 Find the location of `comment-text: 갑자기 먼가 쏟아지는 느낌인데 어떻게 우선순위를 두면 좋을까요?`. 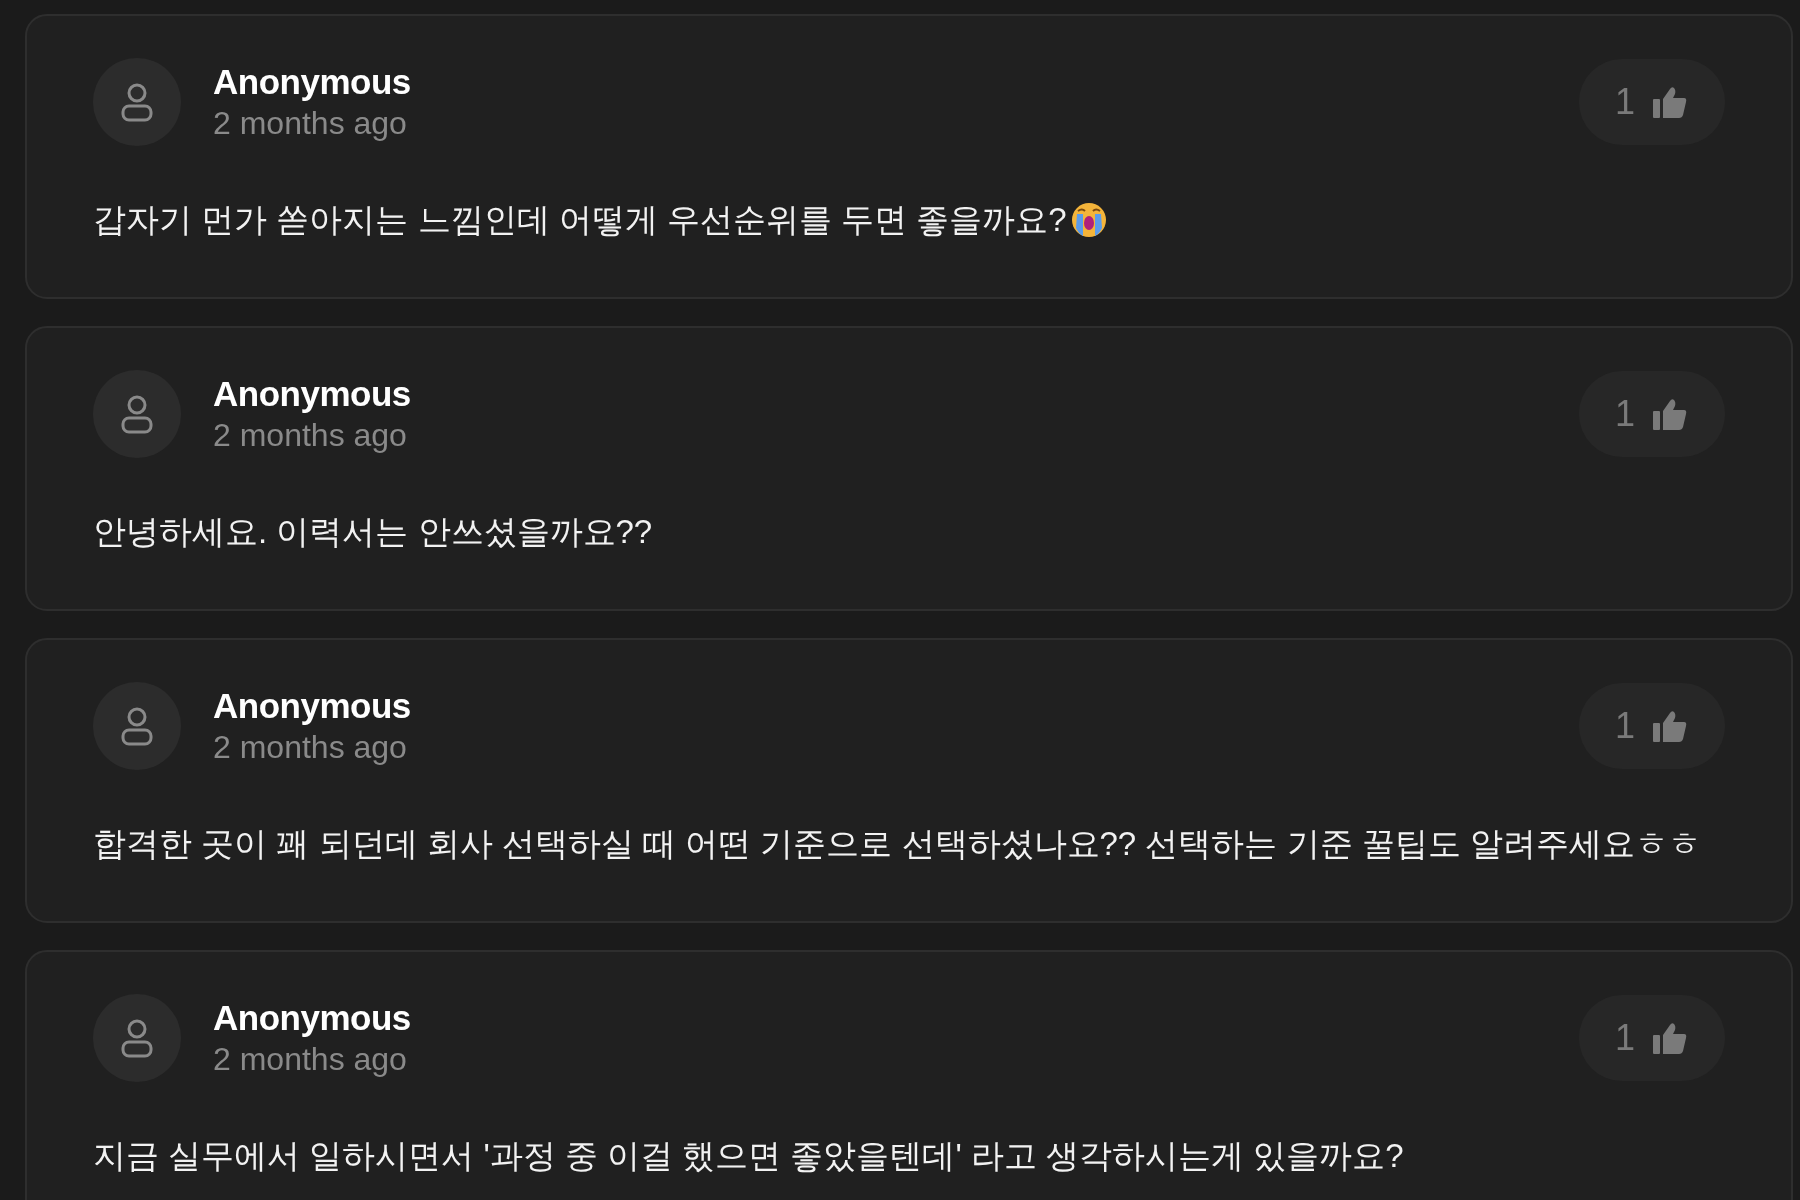

comment-text: 갑자기 먼가 쏟아지는 느낌인데 어떻게 우선순위를 두면 좋을까요? is located at coordinates (580, 220).